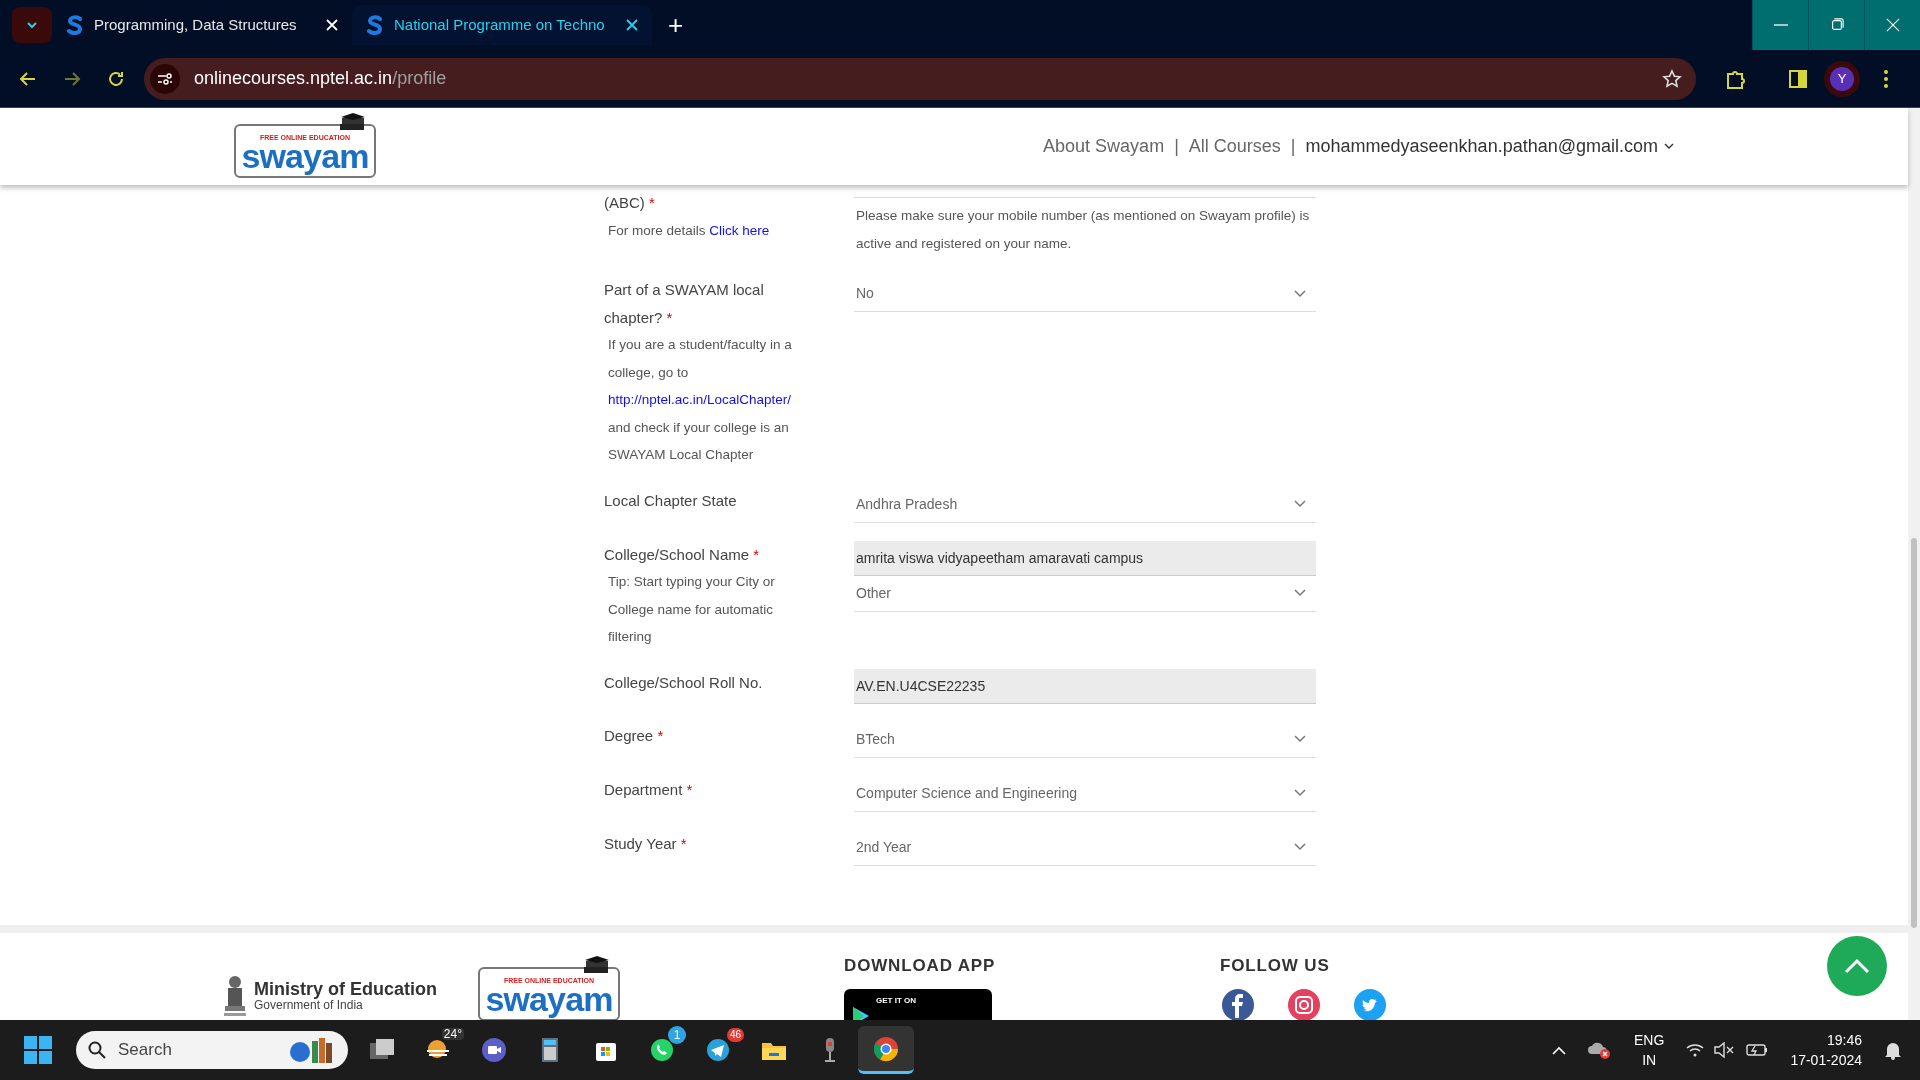 This screenshot has height=1080, width=1920. What do you see at coordinates (1757, 1050) in the screenshot?
I see `battery-icon` at bounding box center [1757, 1050].